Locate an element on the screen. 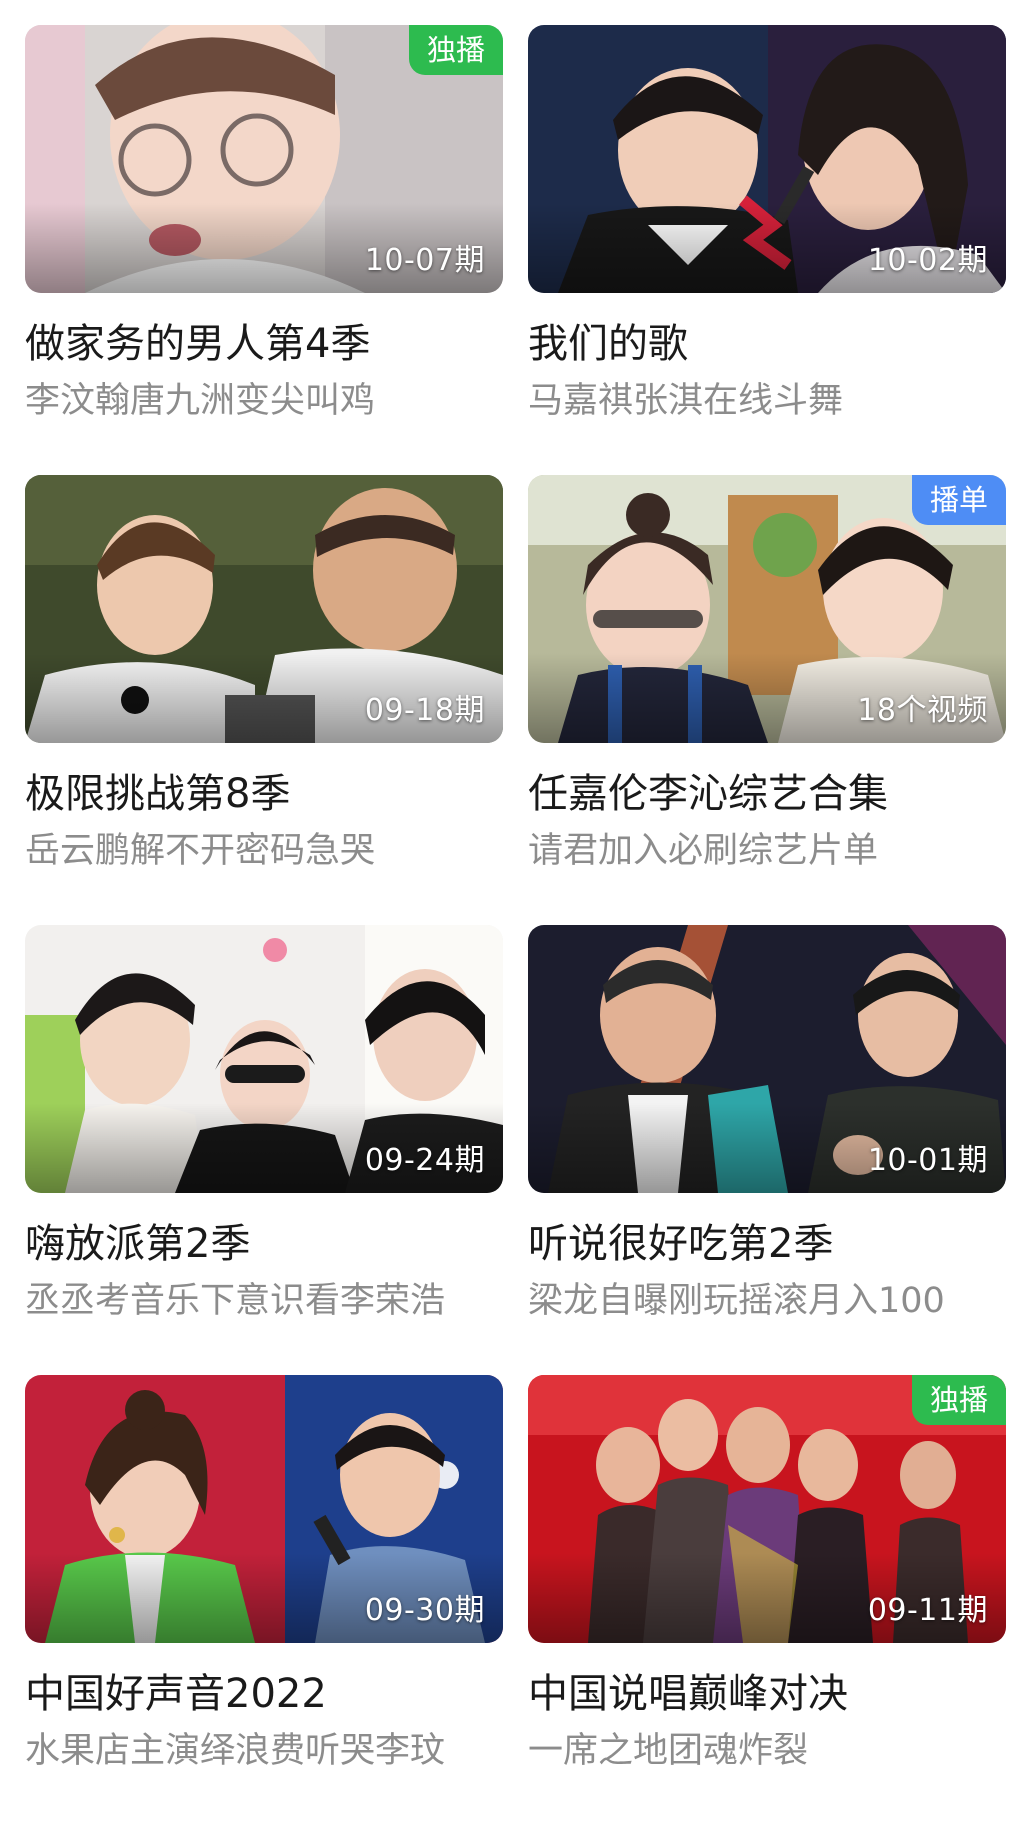  show-thumbnail: 09-24期 is located at coordinates (264, 1059).